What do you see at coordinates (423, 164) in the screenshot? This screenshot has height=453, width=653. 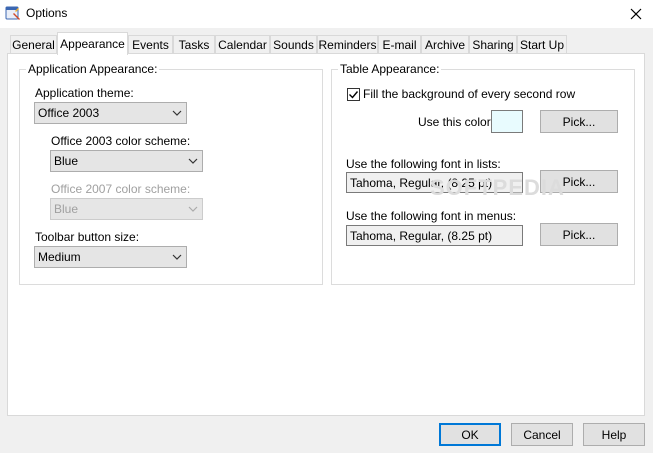 I see `lists-font-label: Use the following font in lists:` at bounding box center [423, 164].